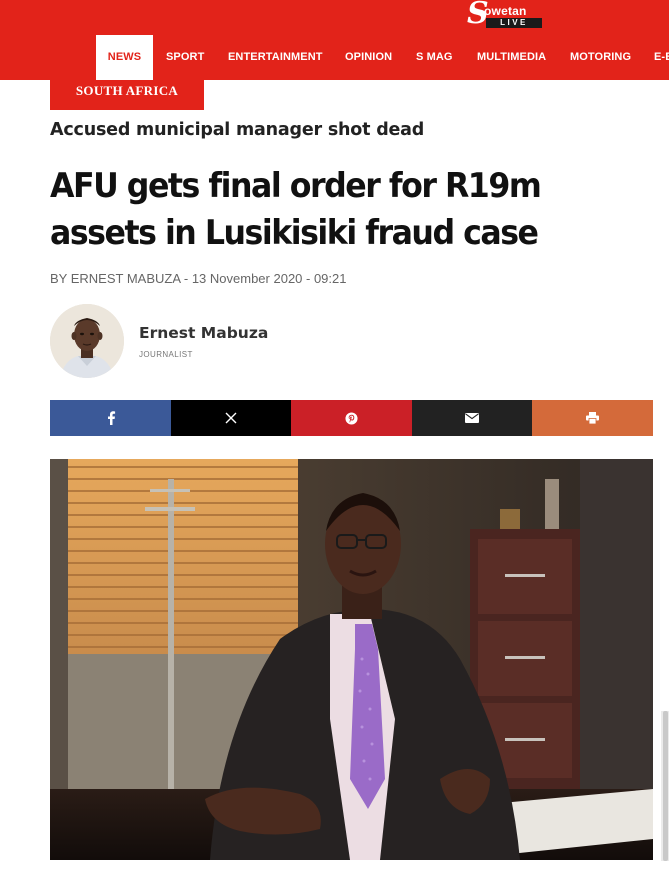  I want to click on author-role: JOURNALIST, so click(166, 354).